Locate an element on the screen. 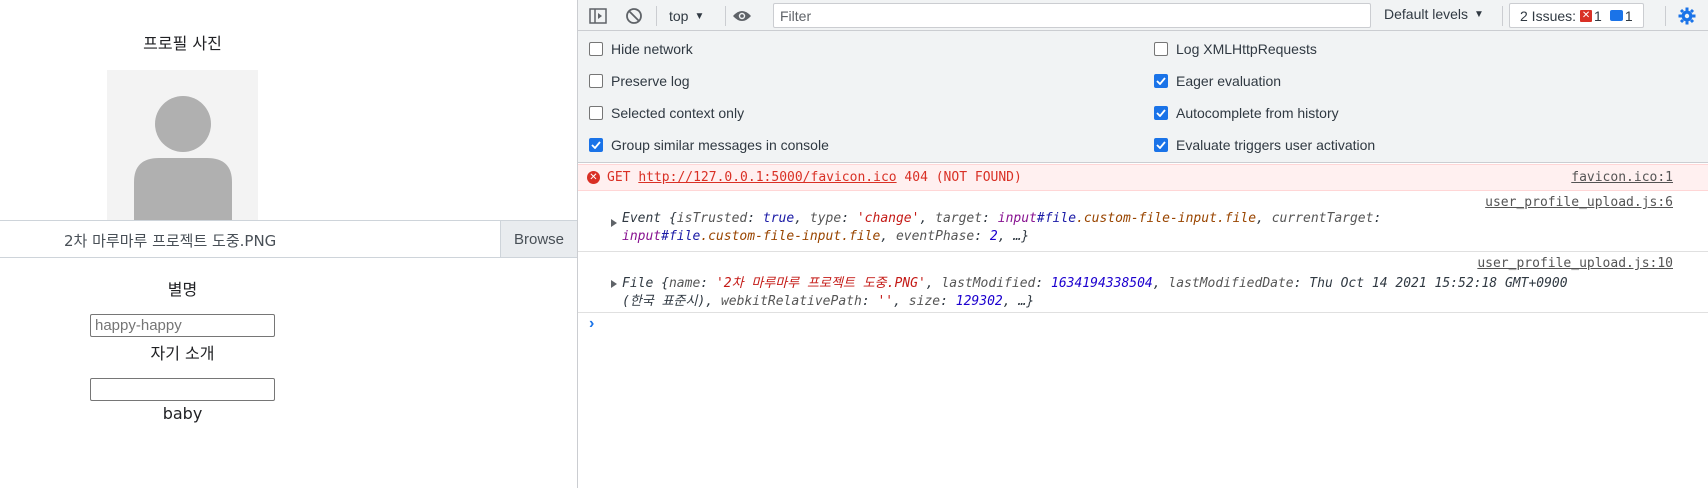 Image resolution: width=1708 pixels, height=488 pixels. baby-text: baby is located at coordinates (182, 413).